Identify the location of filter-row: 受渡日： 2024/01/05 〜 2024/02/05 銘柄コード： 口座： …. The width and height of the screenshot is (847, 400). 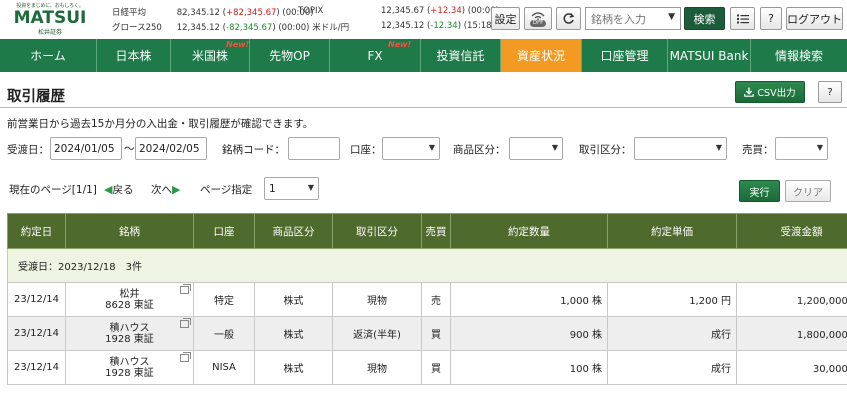
(423, 149).